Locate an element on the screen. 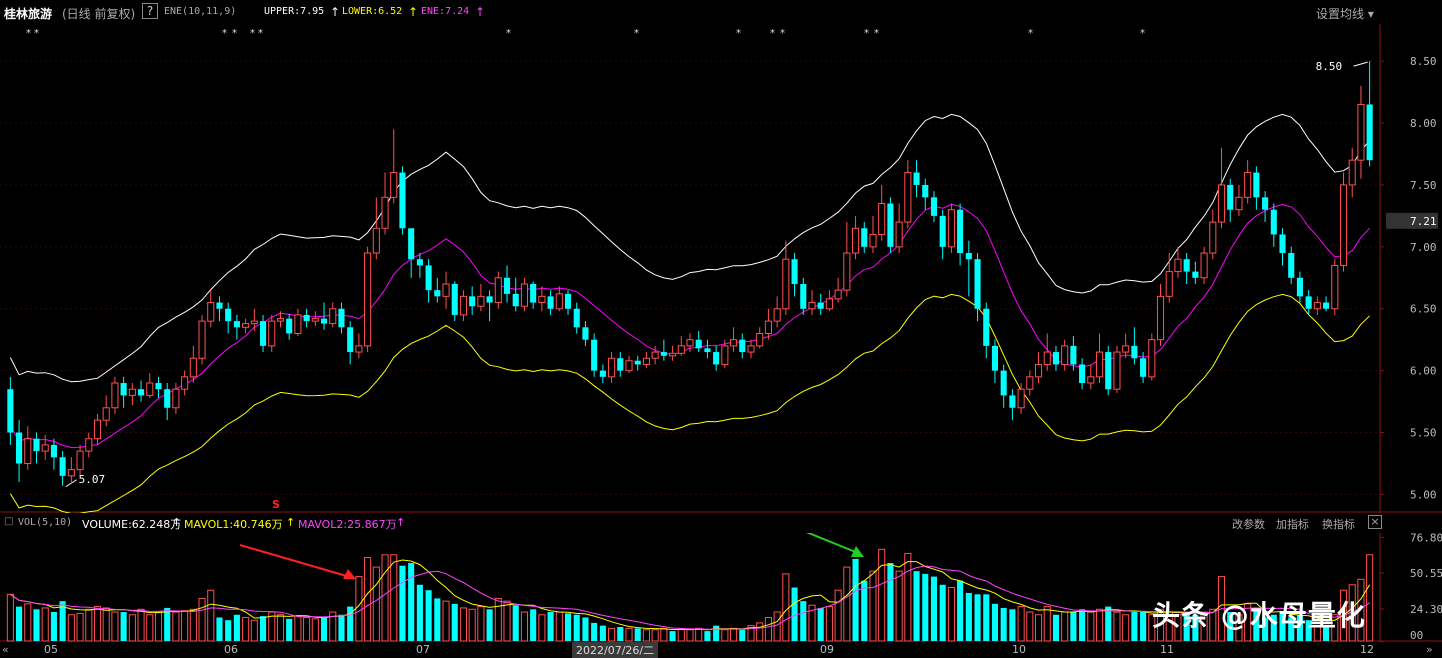  month-label: 09 is located at coordinates (827, 649).